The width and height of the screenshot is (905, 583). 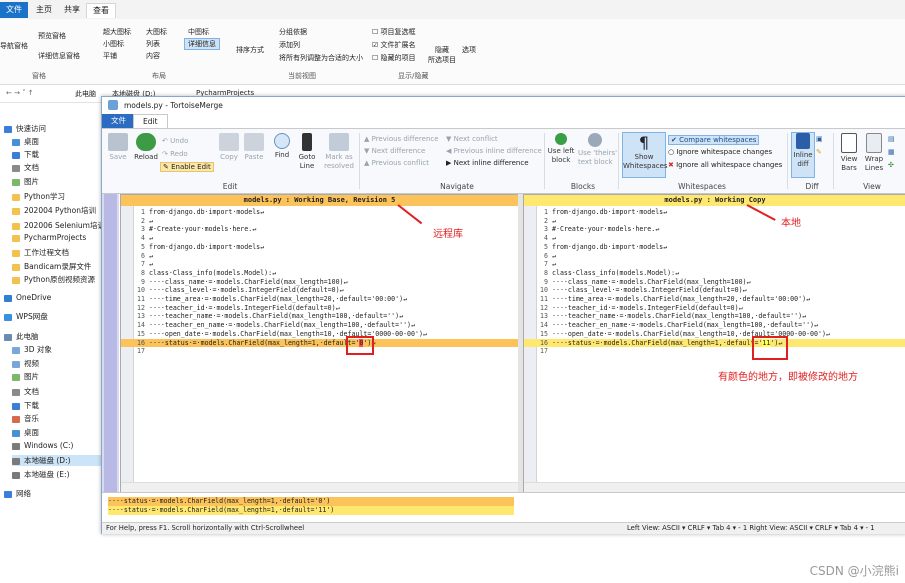 I want to click on line-number: 15, so click(x=141, y=333).